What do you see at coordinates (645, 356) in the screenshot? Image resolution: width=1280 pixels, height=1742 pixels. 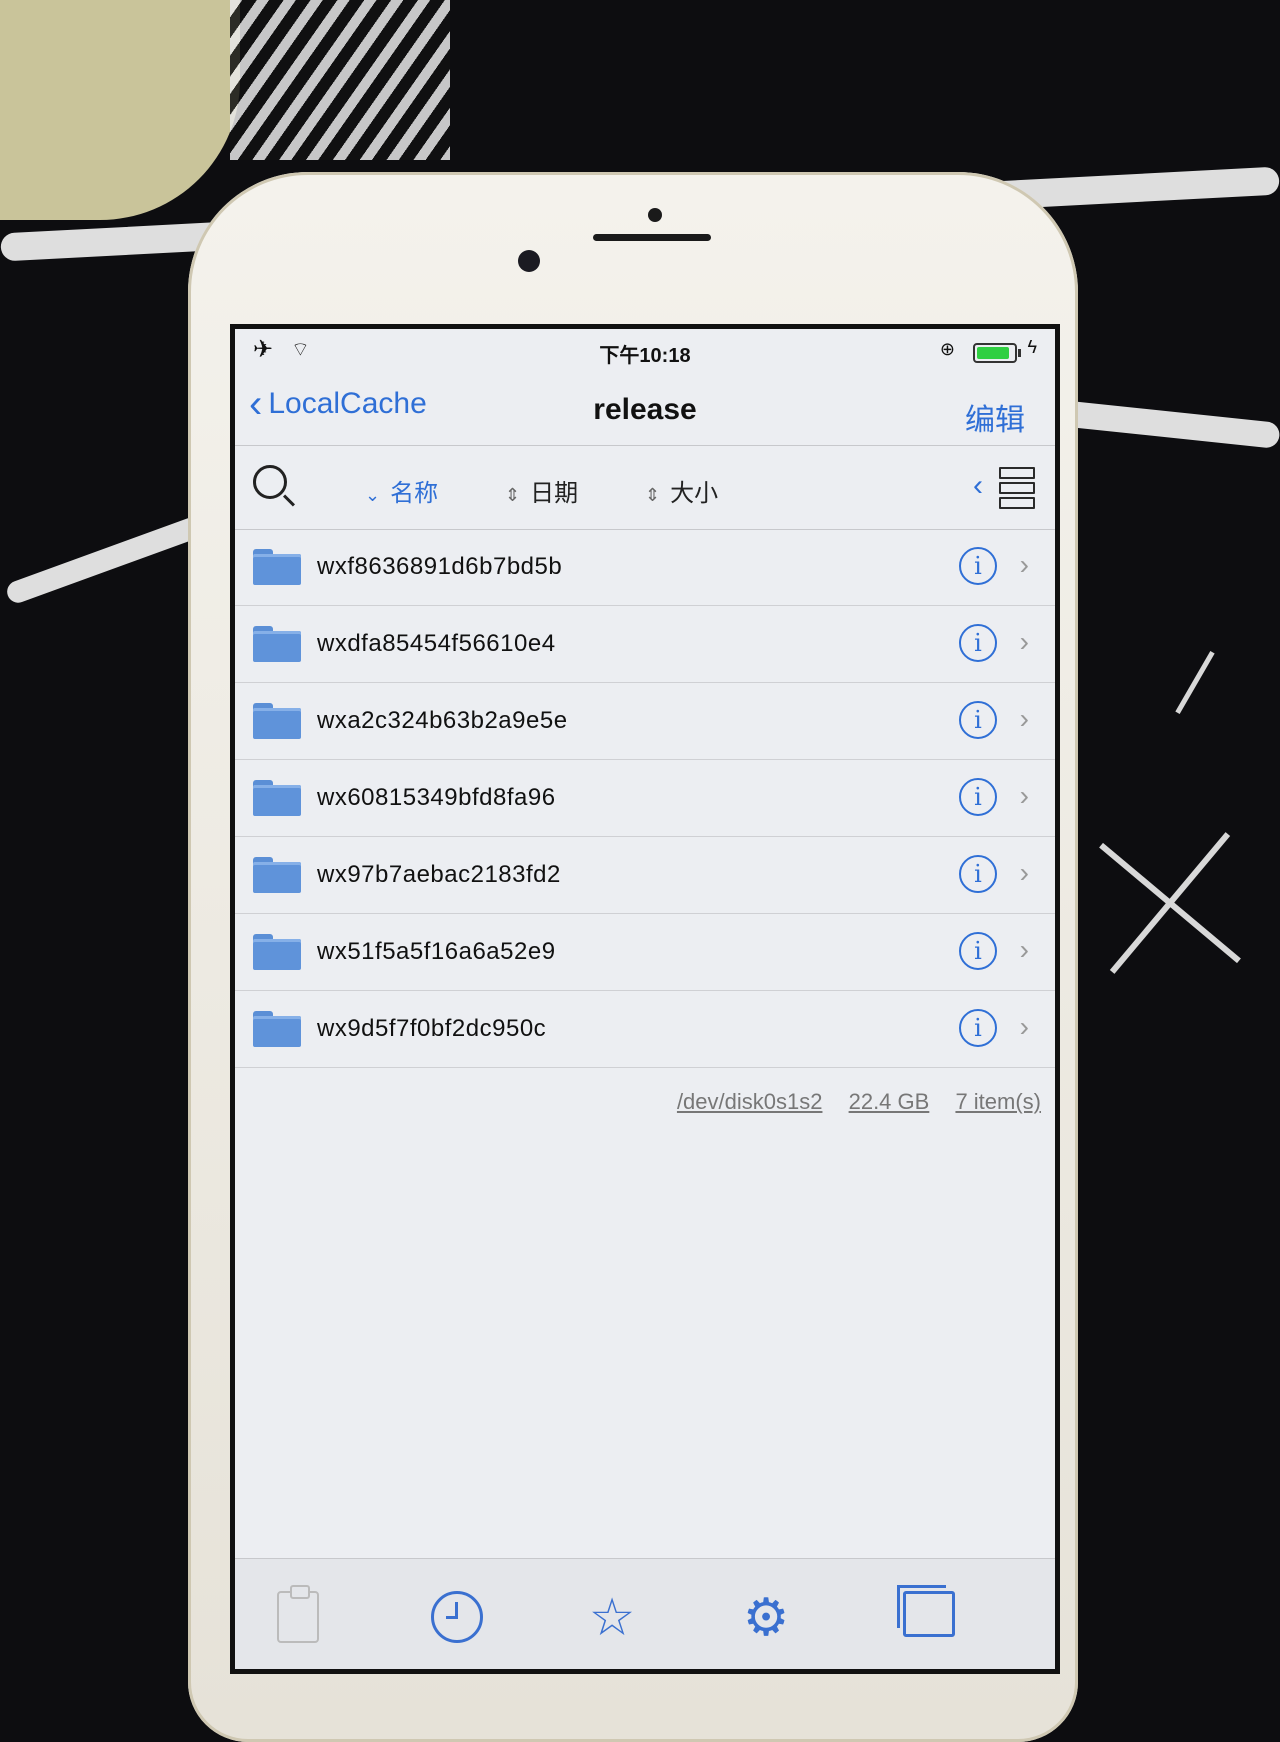 I see `status-time: 下午10:18` at bounding box center [645, 356].